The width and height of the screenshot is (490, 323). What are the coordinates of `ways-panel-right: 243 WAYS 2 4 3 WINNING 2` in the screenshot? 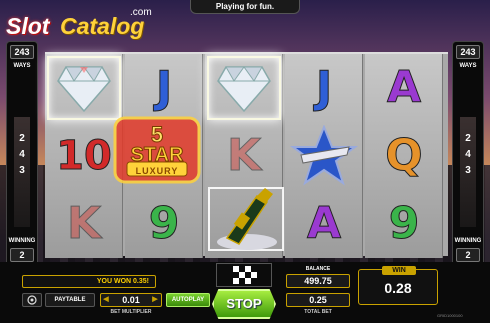 It's located at (468, 156).